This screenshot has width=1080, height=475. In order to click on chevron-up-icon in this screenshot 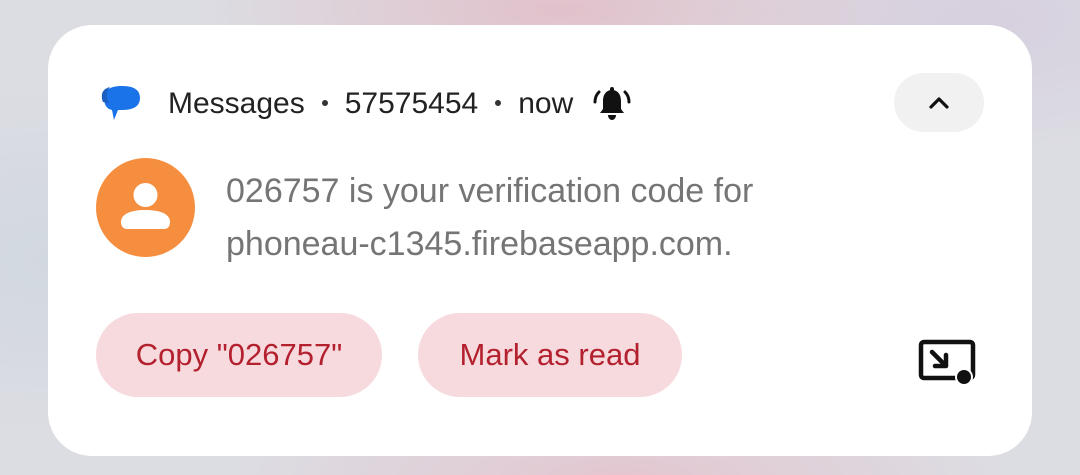, I will do `click(939, 102)`.